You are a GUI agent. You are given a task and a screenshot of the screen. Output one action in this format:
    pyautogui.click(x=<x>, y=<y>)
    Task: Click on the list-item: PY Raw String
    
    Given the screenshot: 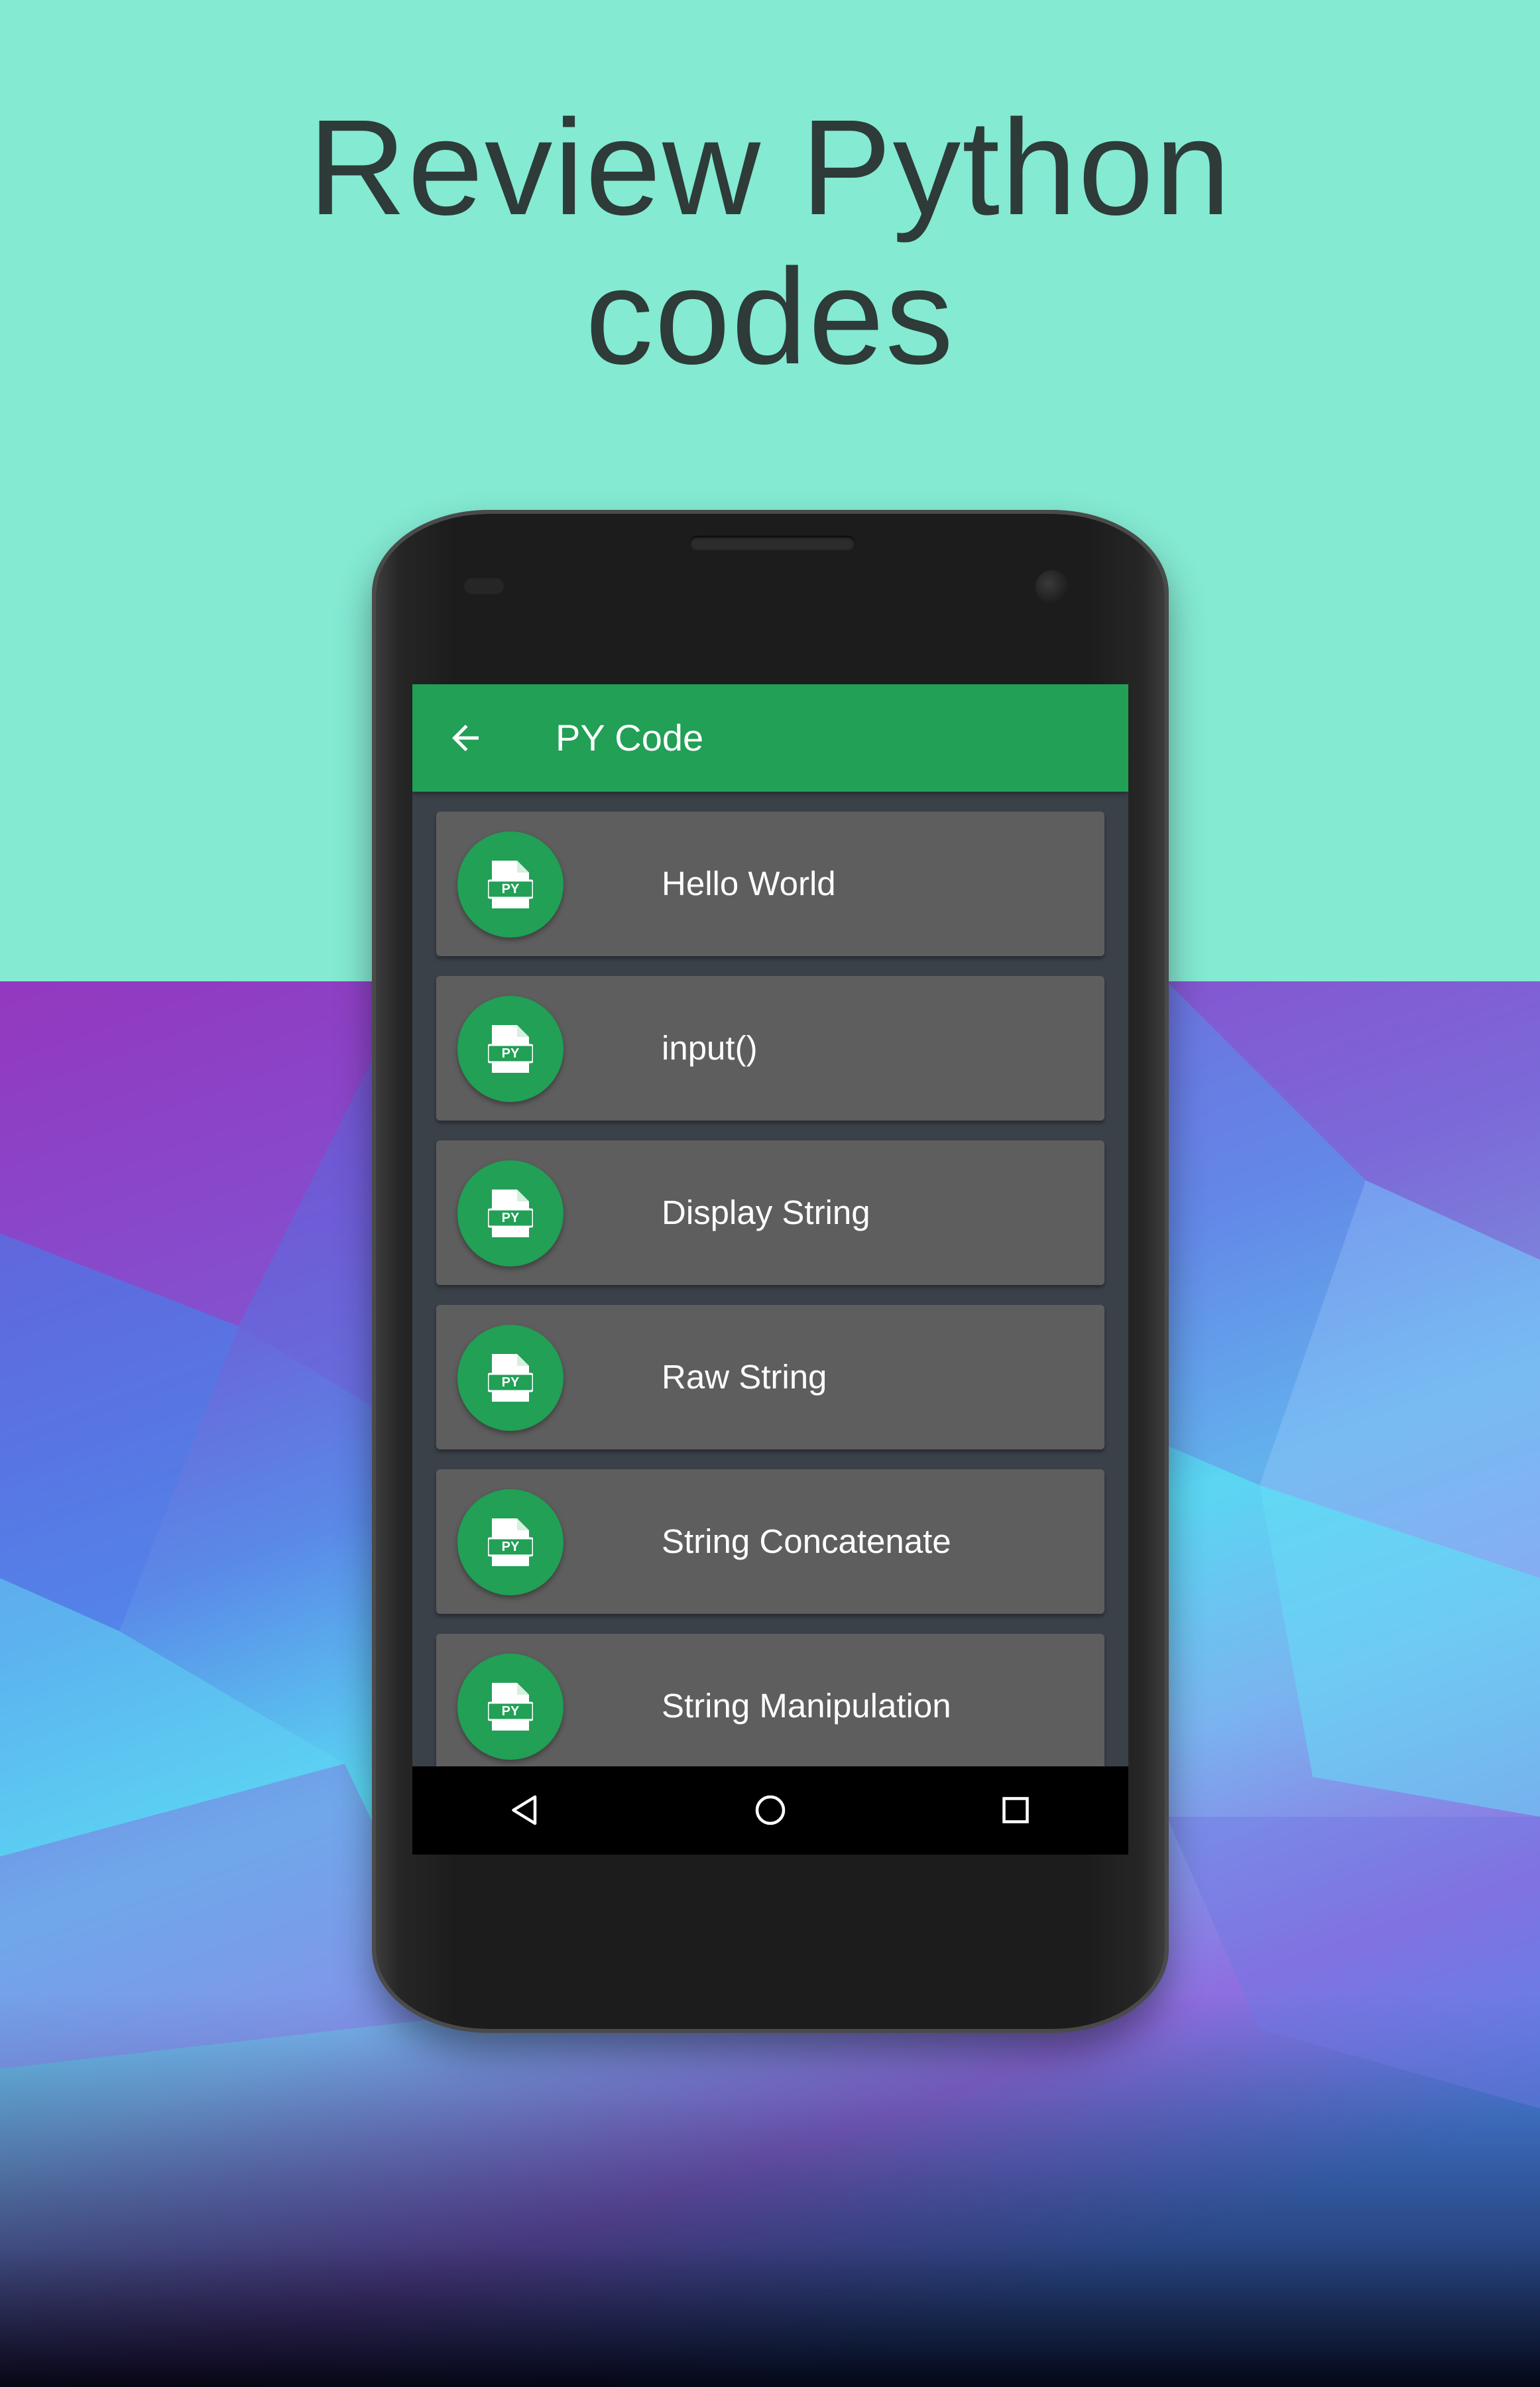 What is the action you would take?
    pyautogui.click(x=770, y=1377)
    